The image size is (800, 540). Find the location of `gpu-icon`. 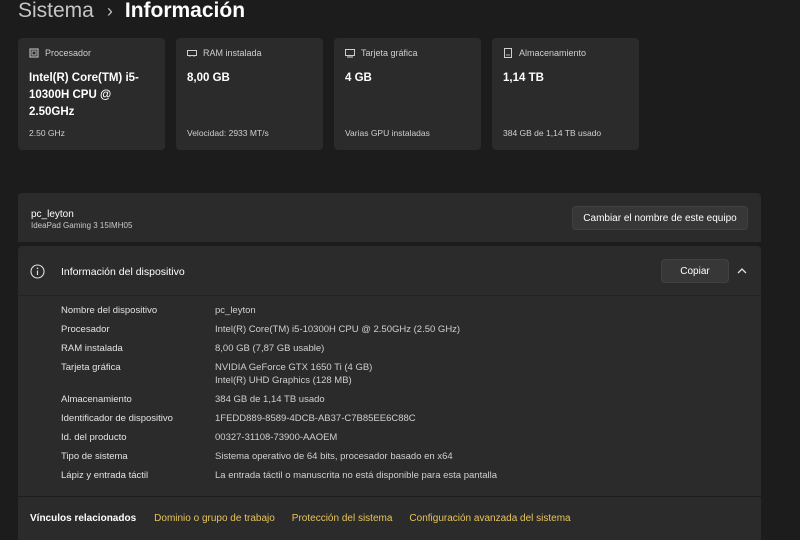

gpu-icon is located at coordinates (350, 53).